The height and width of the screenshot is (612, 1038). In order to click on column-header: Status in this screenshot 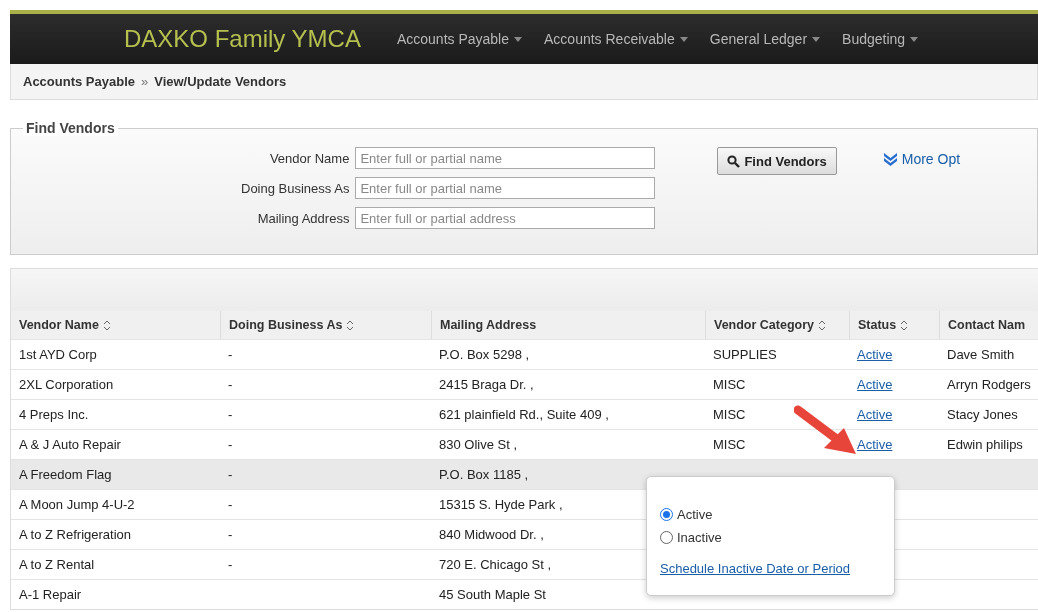, I will do `click(894, 325)`.